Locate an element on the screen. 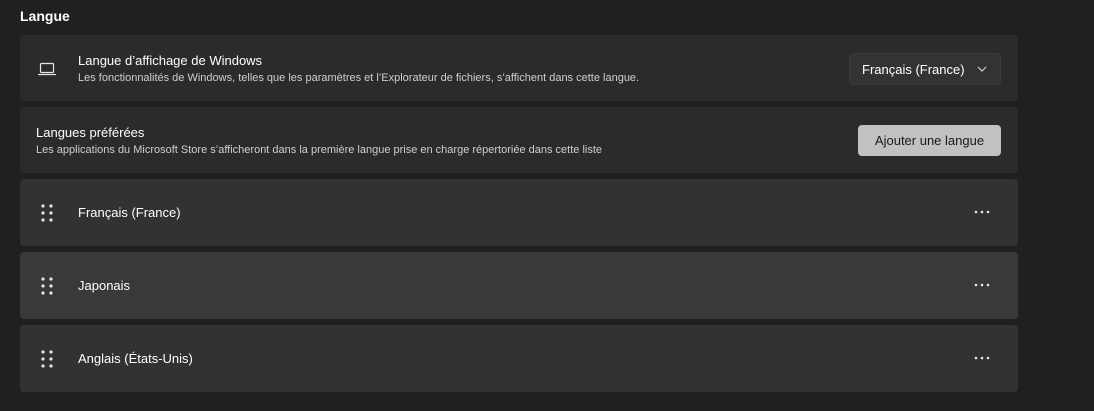 This screenshot has height=411, width=1094. display-language-dropdown: Français (France) is located at coordinates (925, 69).